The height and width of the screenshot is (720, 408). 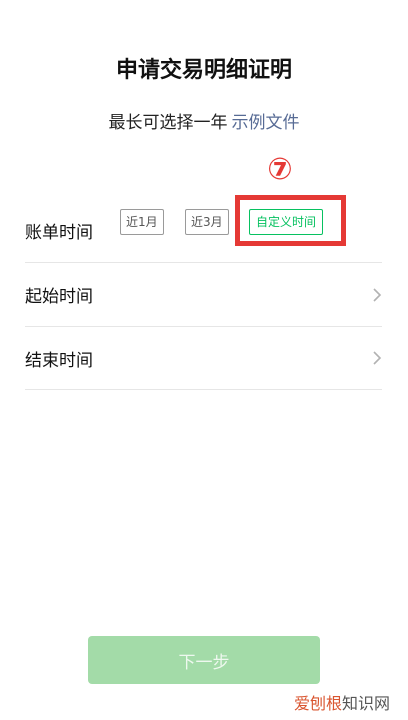 What do you see at coordinates (59, 232) in the screenshot?
I see `bill-time-label: 账单时间` at bounding box center [59, 232].